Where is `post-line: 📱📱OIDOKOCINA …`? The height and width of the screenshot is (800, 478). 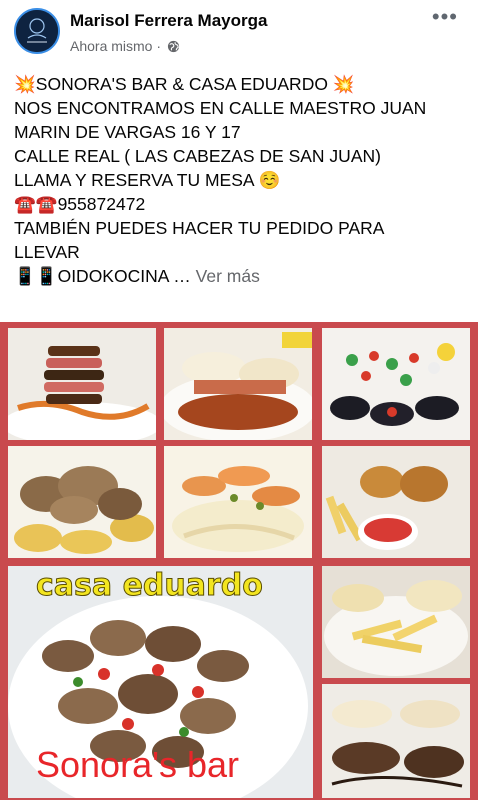
post-line: 📱📱OIDOKOCINA … is located at coordinates (102, 276).